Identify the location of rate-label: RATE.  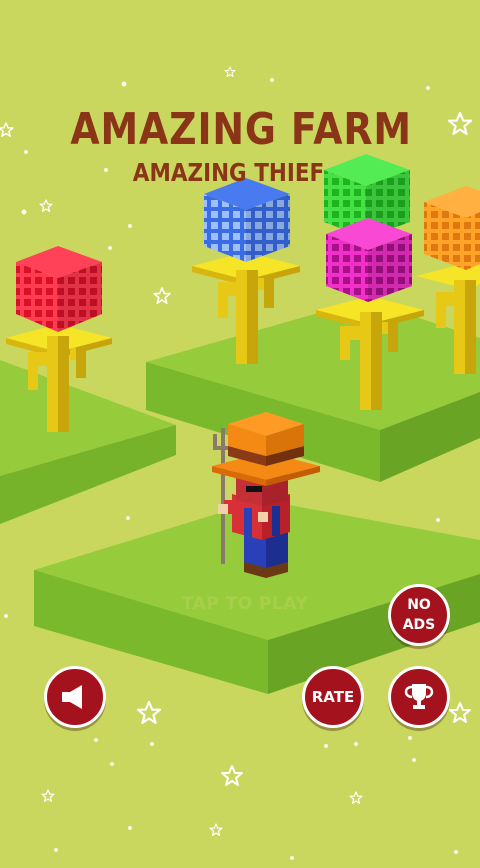
(333, 697).